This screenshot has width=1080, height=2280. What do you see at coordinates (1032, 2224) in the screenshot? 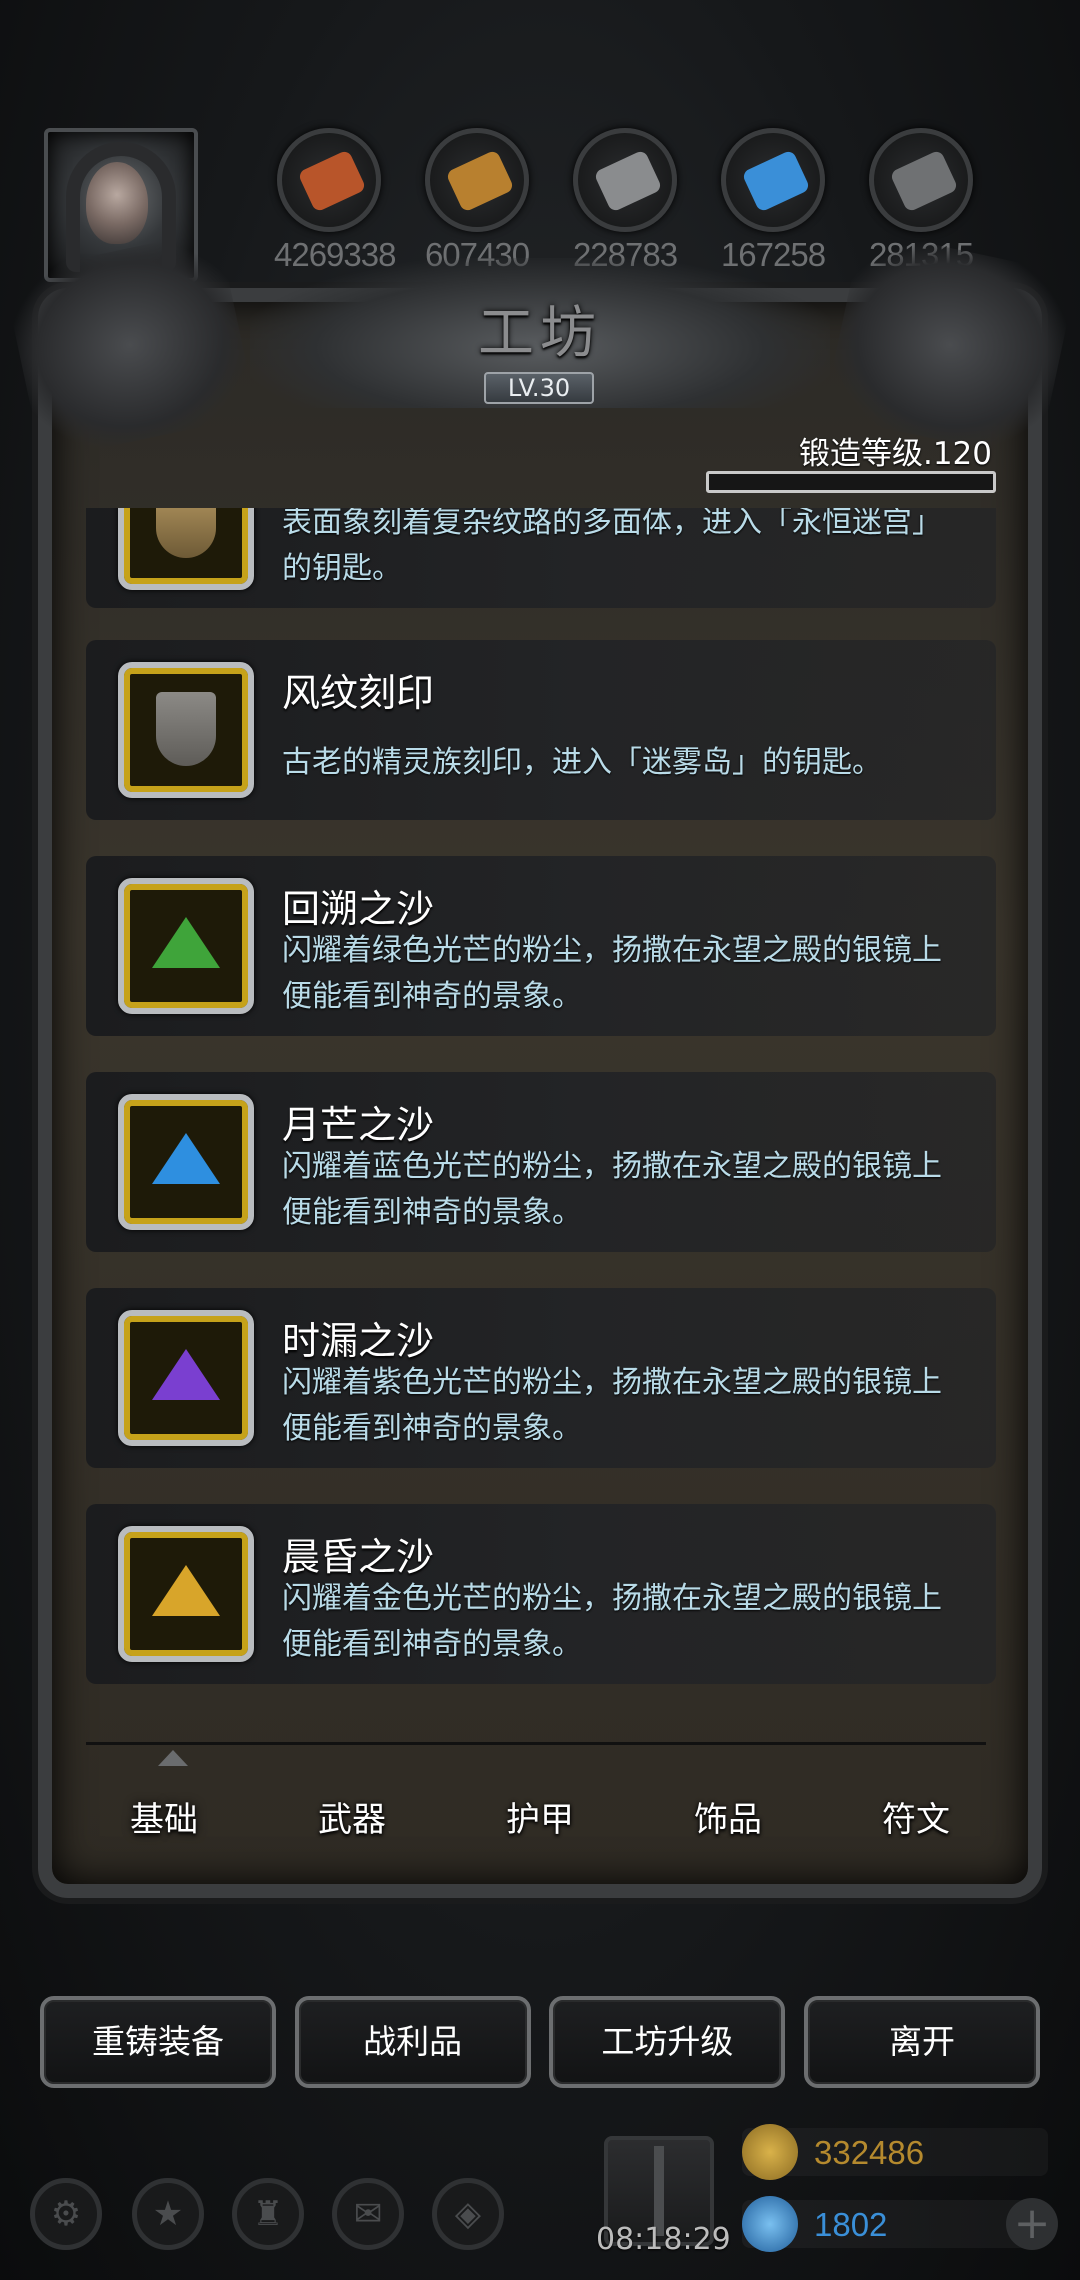
I see `add-currency-button: +` at bounding box center [1032, 2224].